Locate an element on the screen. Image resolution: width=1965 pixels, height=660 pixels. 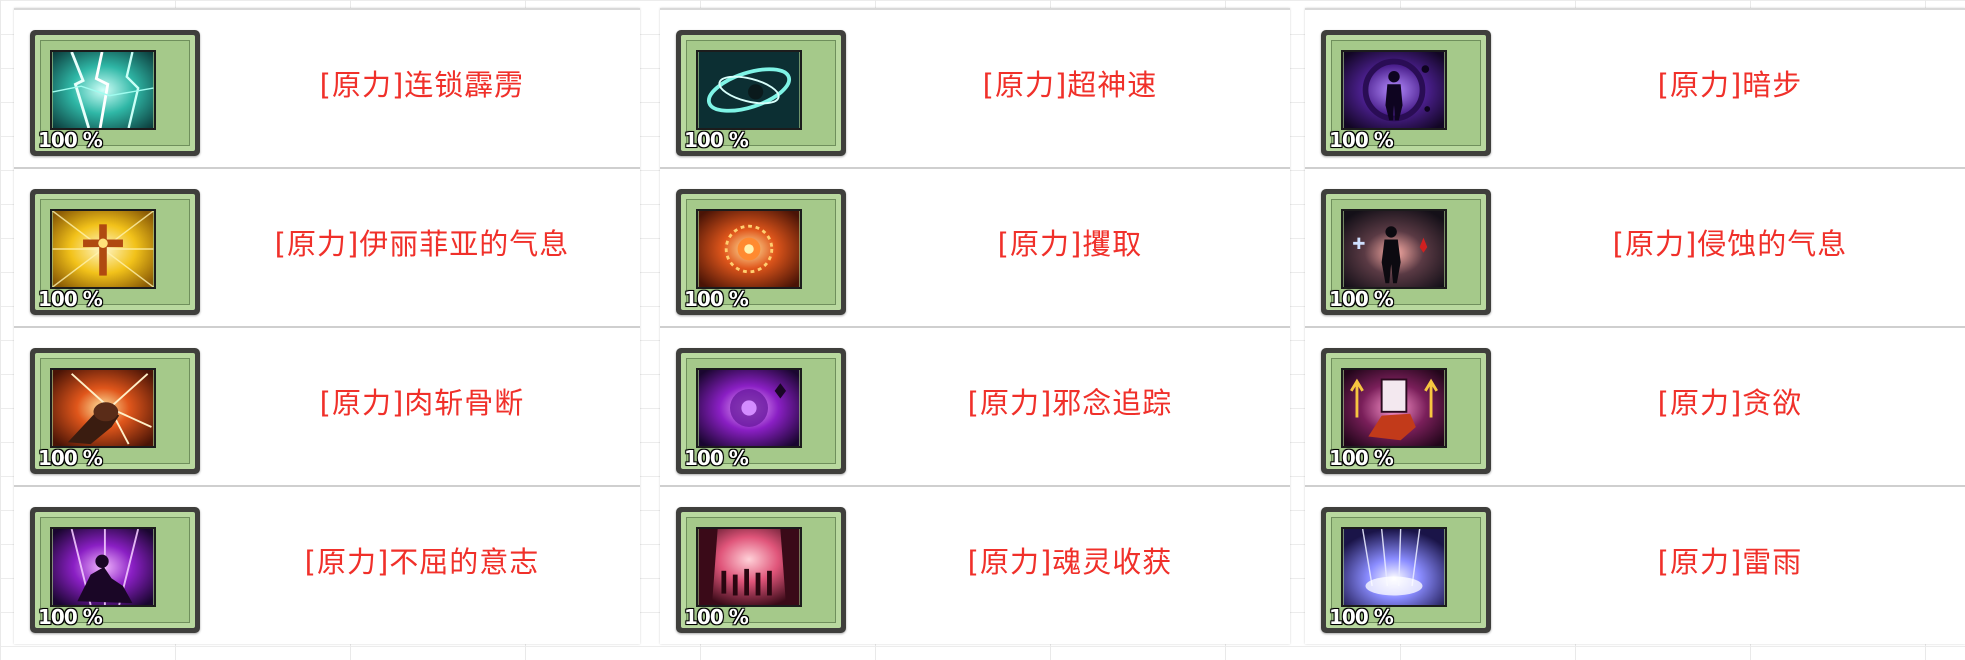
skill-name: [原力]暗步 is located at coordinates (1730, 85).